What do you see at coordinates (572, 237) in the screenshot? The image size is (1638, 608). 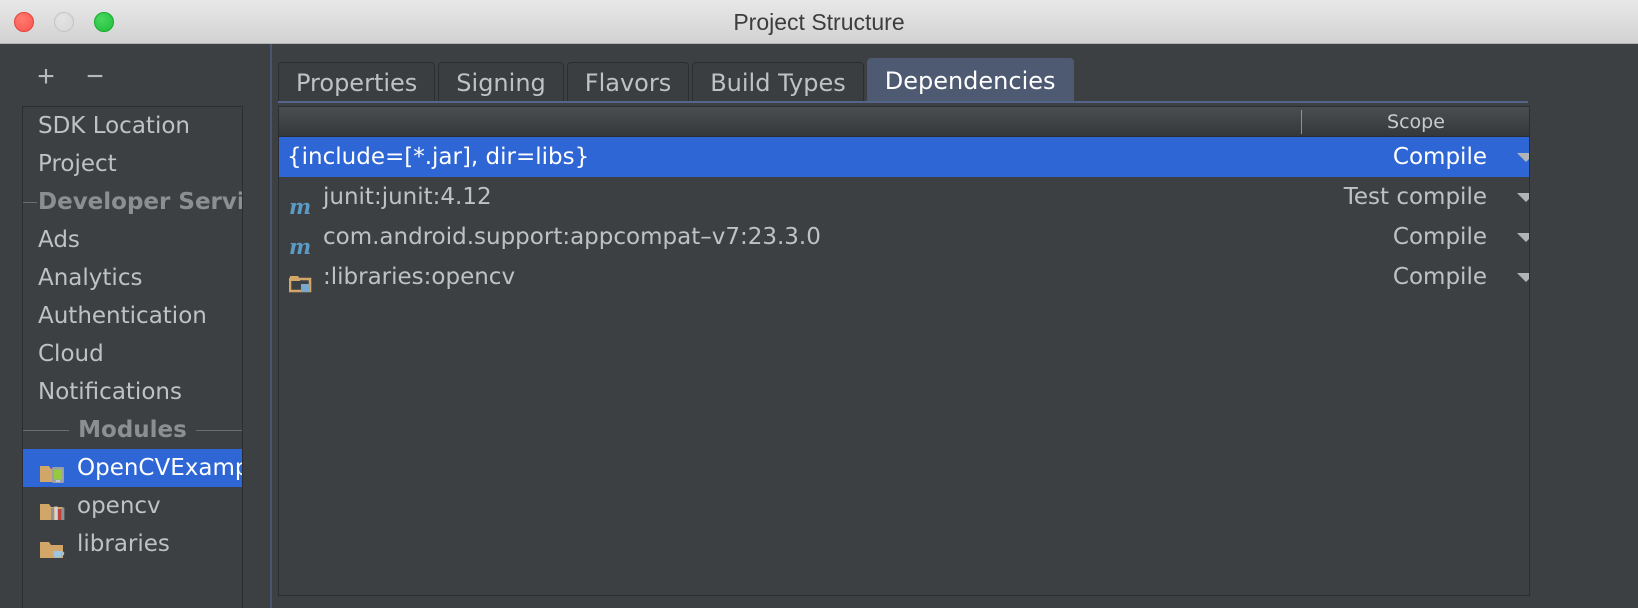 I see `dependency-name: com.android.support:appcompat–v7:23.3.0` at bounding box center [572, 237].